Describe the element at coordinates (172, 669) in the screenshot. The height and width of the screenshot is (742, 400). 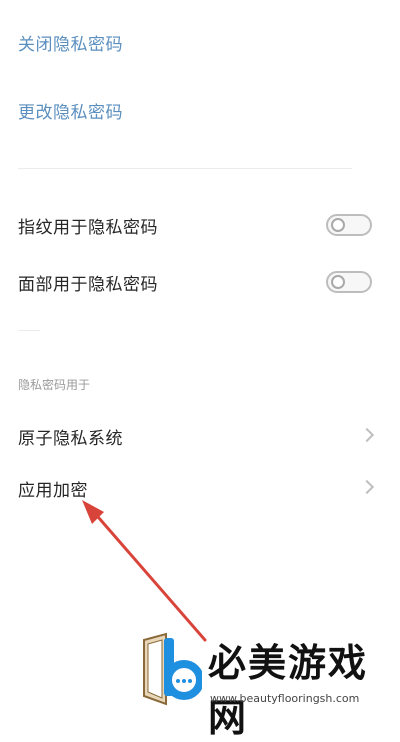
I see `site-logo-icon` at that location.